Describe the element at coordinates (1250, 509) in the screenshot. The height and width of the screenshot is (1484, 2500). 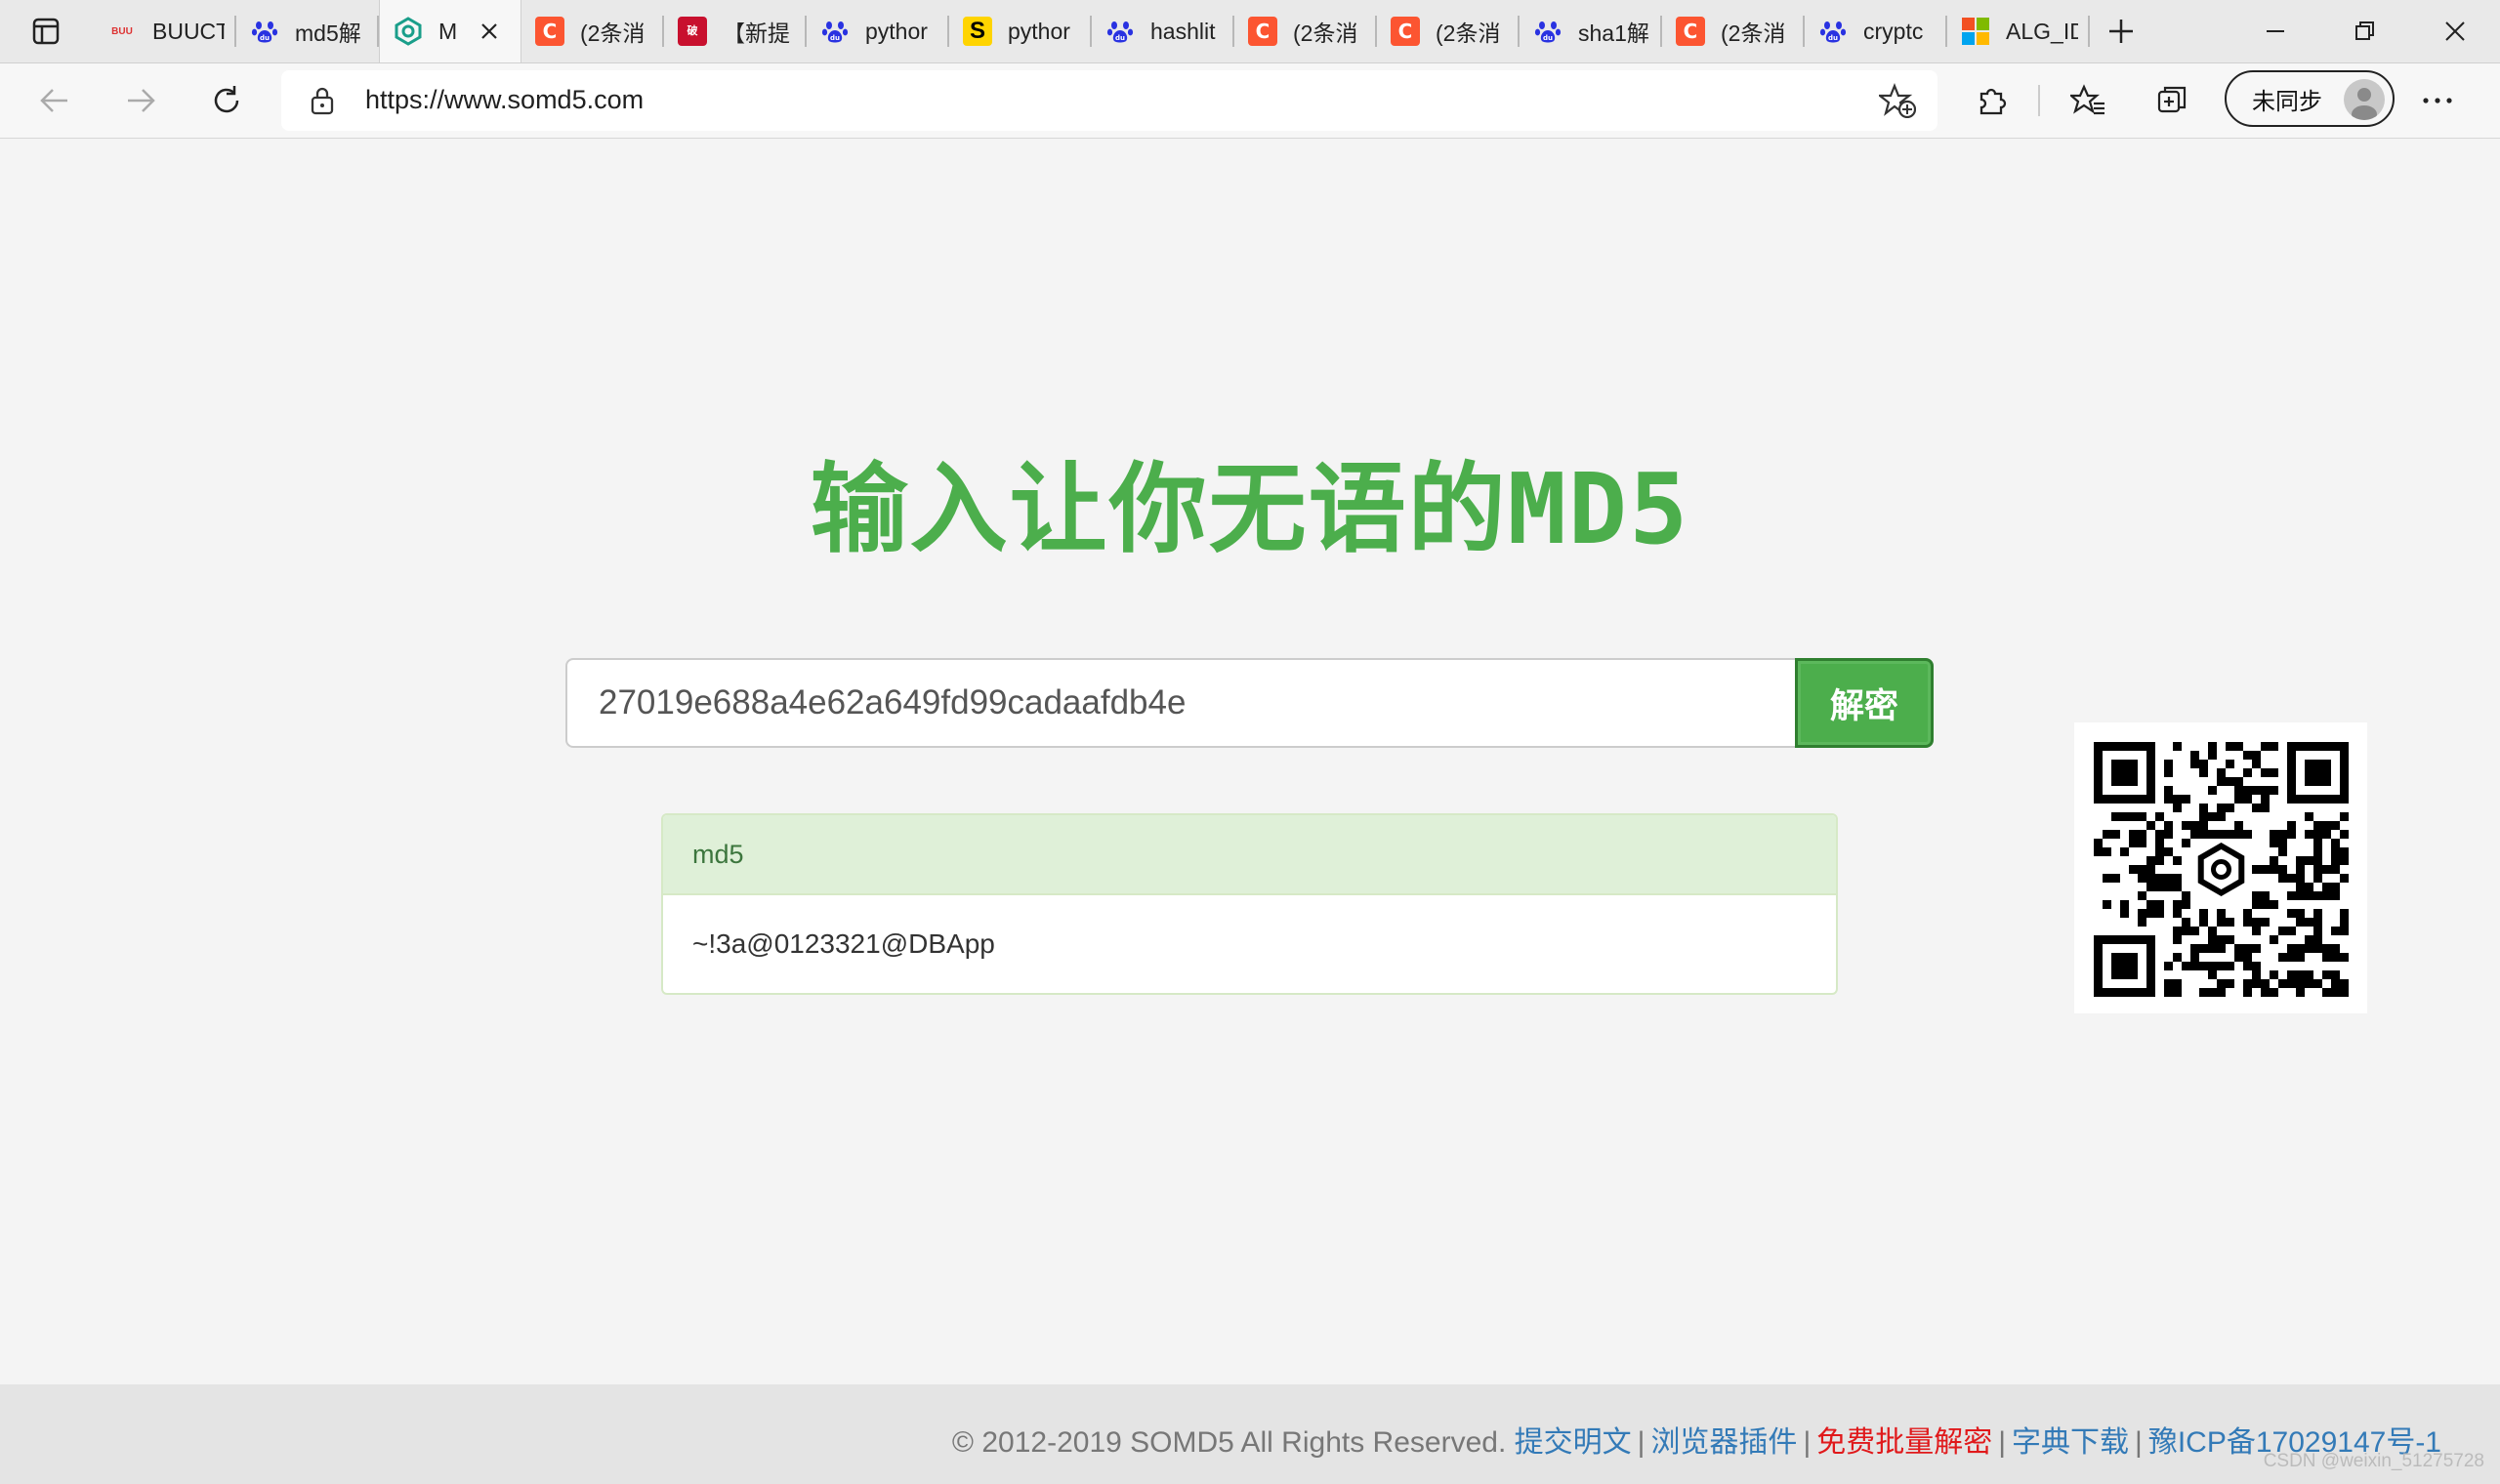
I see `page-title: 输入让你无语的MD5` at that location.